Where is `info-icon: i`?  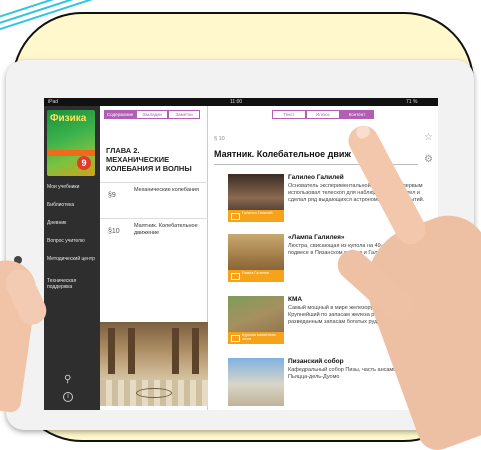
info-icon: i is located at coordinates (68, 397).